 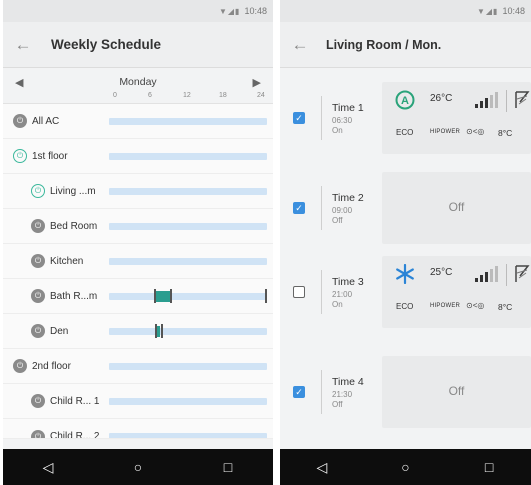 I want to click on row-label: Bath R...m, so click(x=74, y=296).